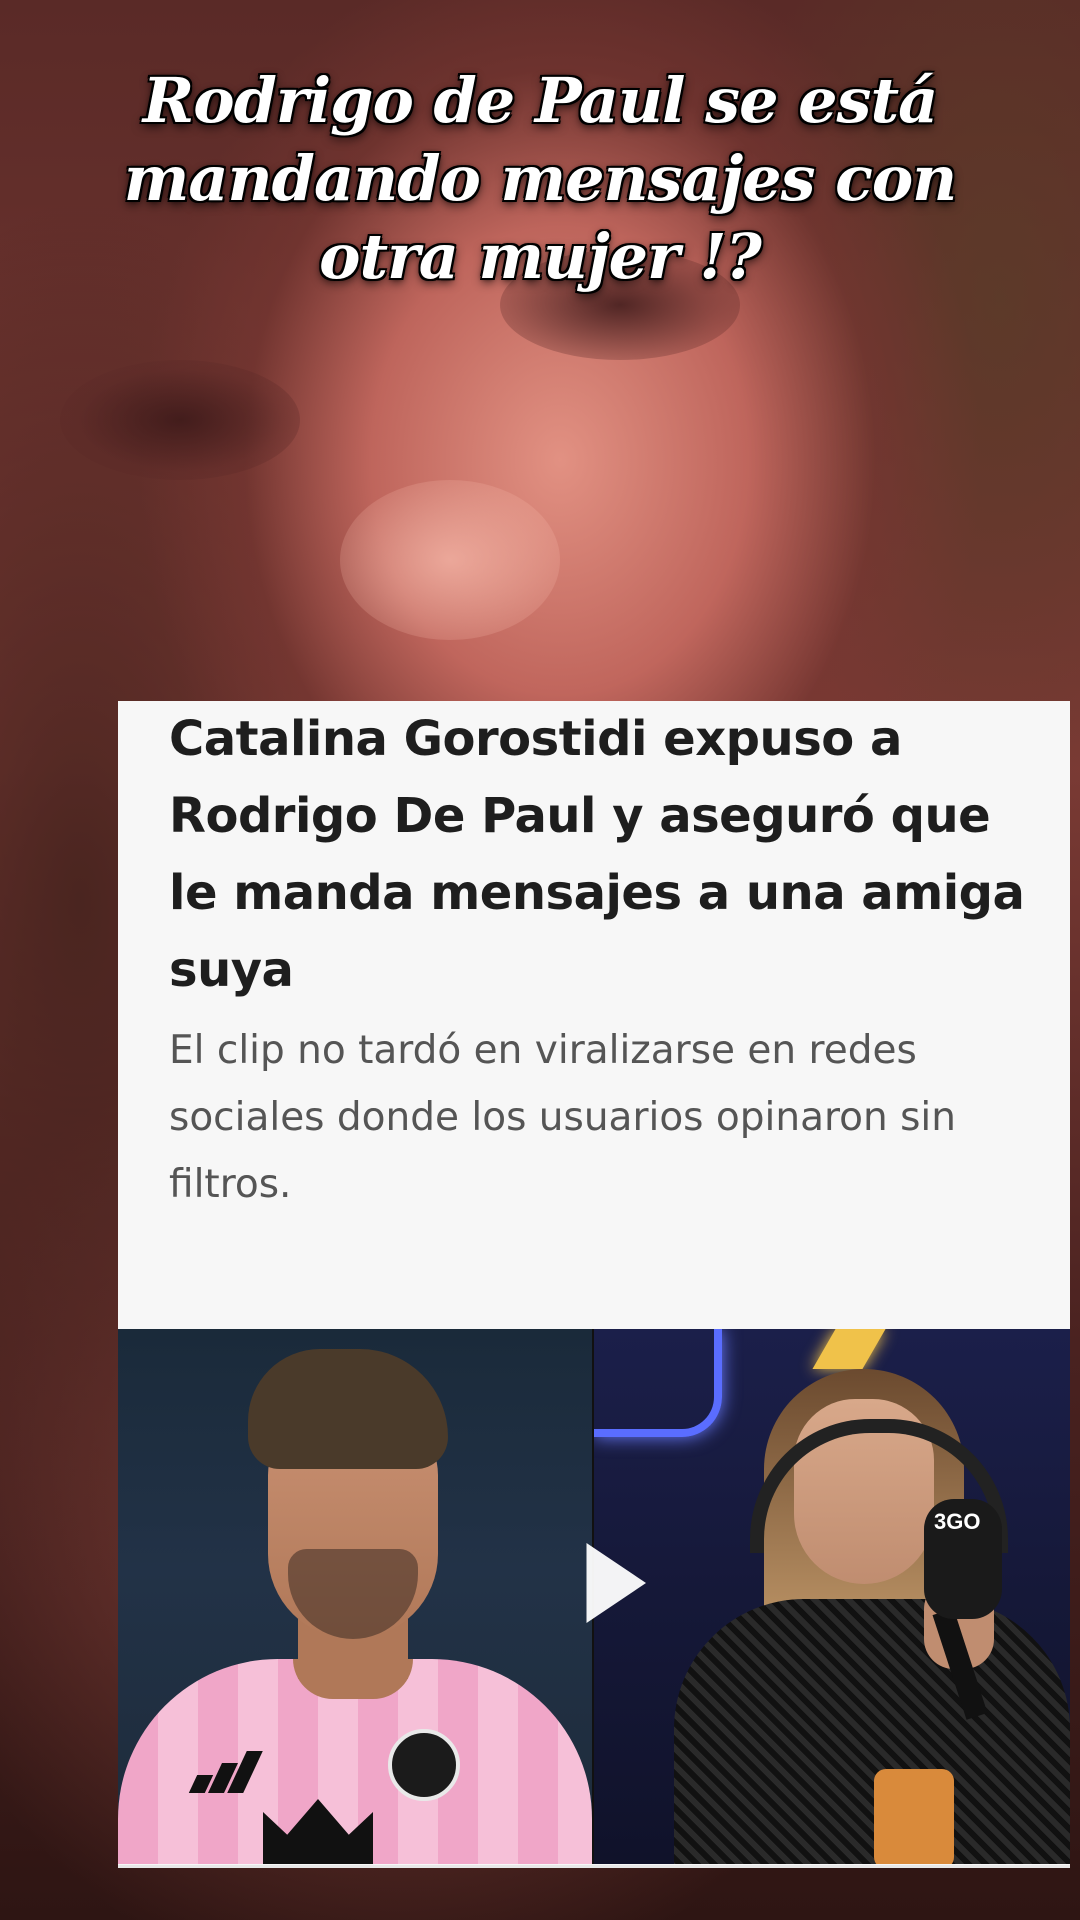 The width and height of the screenshot is (1080, 1920). I want to click on background-nose, so click(450, 560).